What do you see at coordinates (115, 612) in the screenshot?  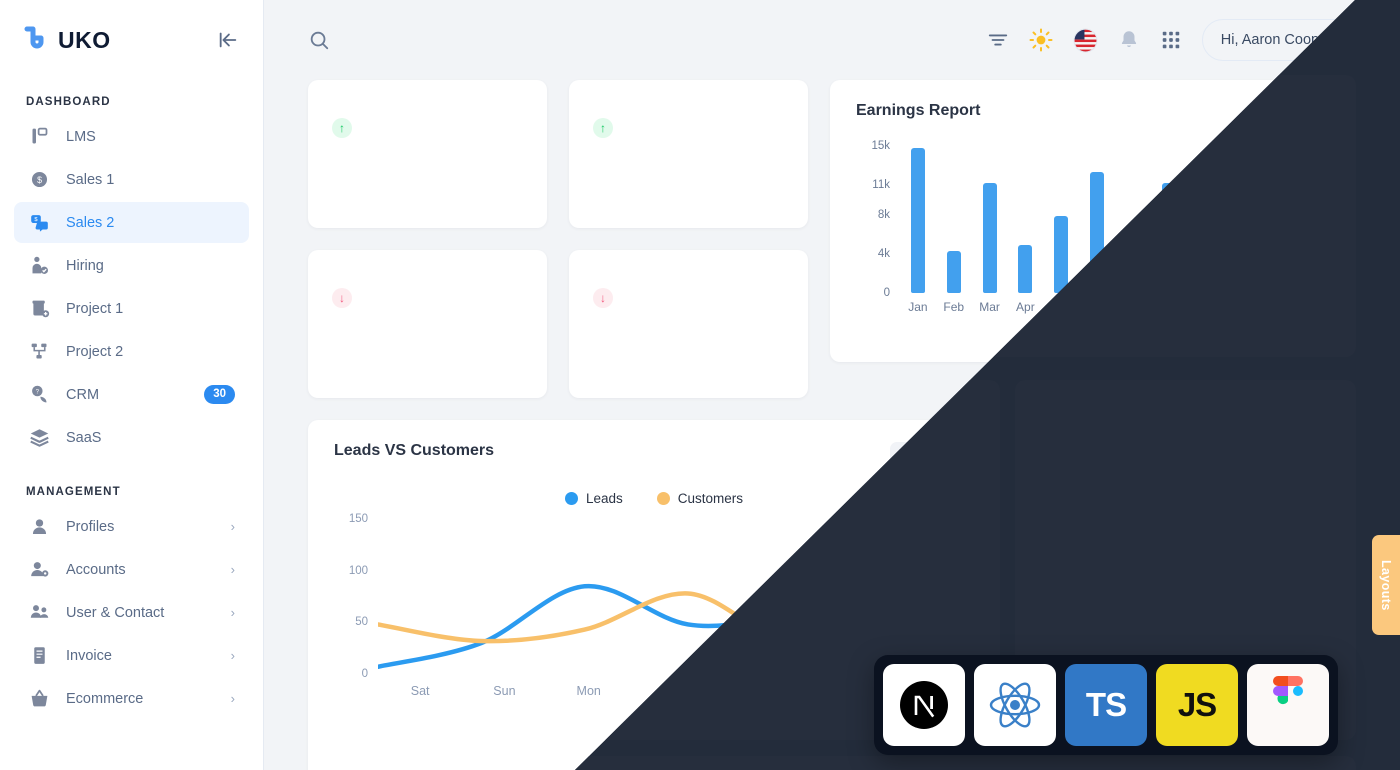 I see `sidebar-item-label: User & Contact` at bounding box center [115, 612].